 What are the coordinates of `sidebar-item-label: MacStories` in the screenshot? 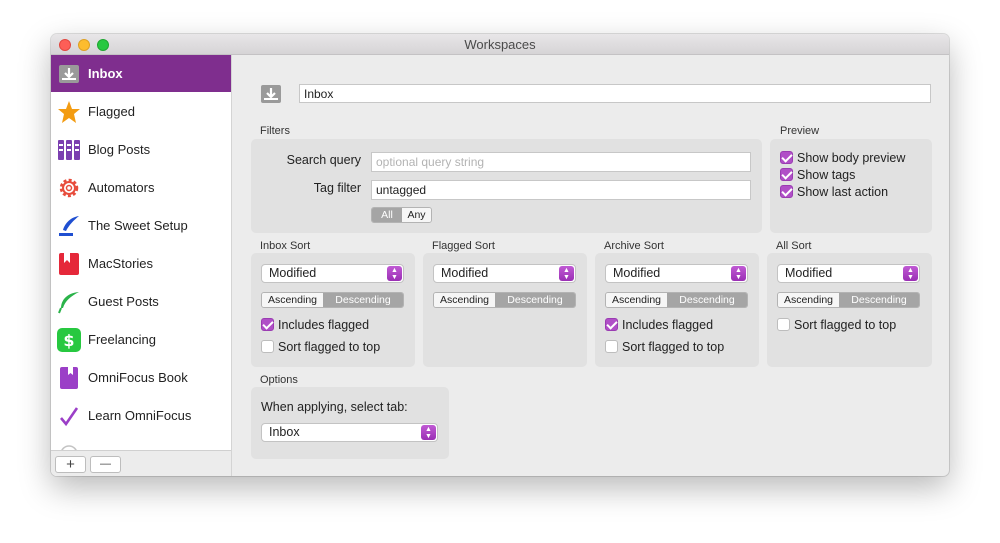 It's located at (121, 263).